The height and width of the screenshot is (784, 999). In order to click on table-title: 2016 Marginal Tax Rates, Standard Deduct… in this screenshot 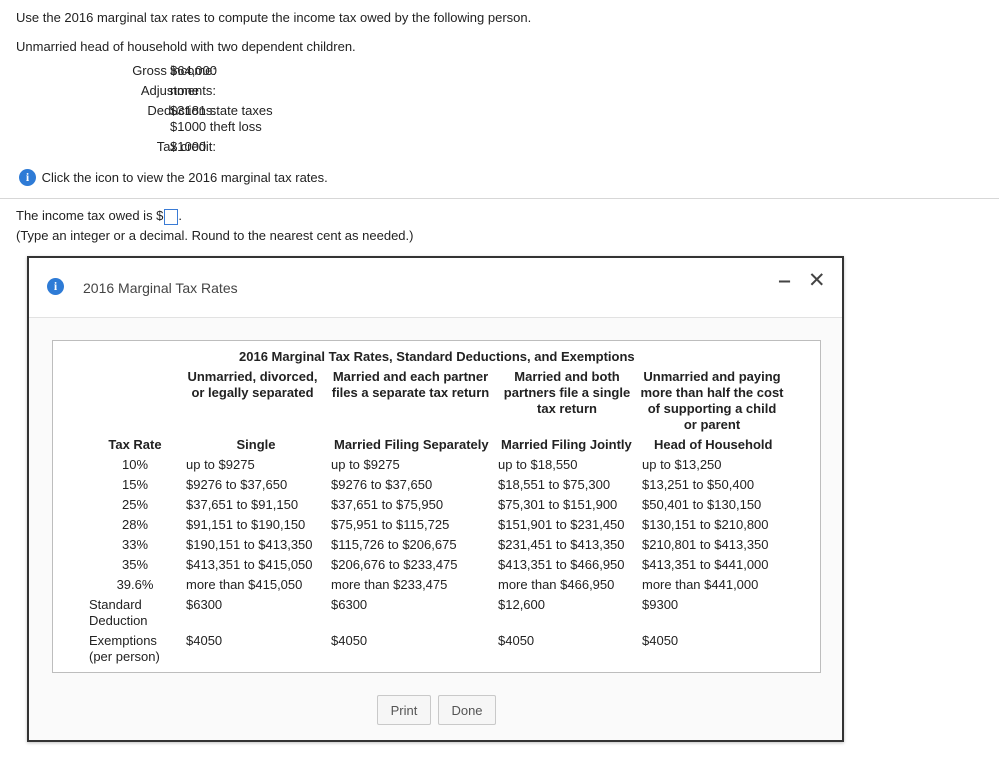, I will do `click(437, 356)`.